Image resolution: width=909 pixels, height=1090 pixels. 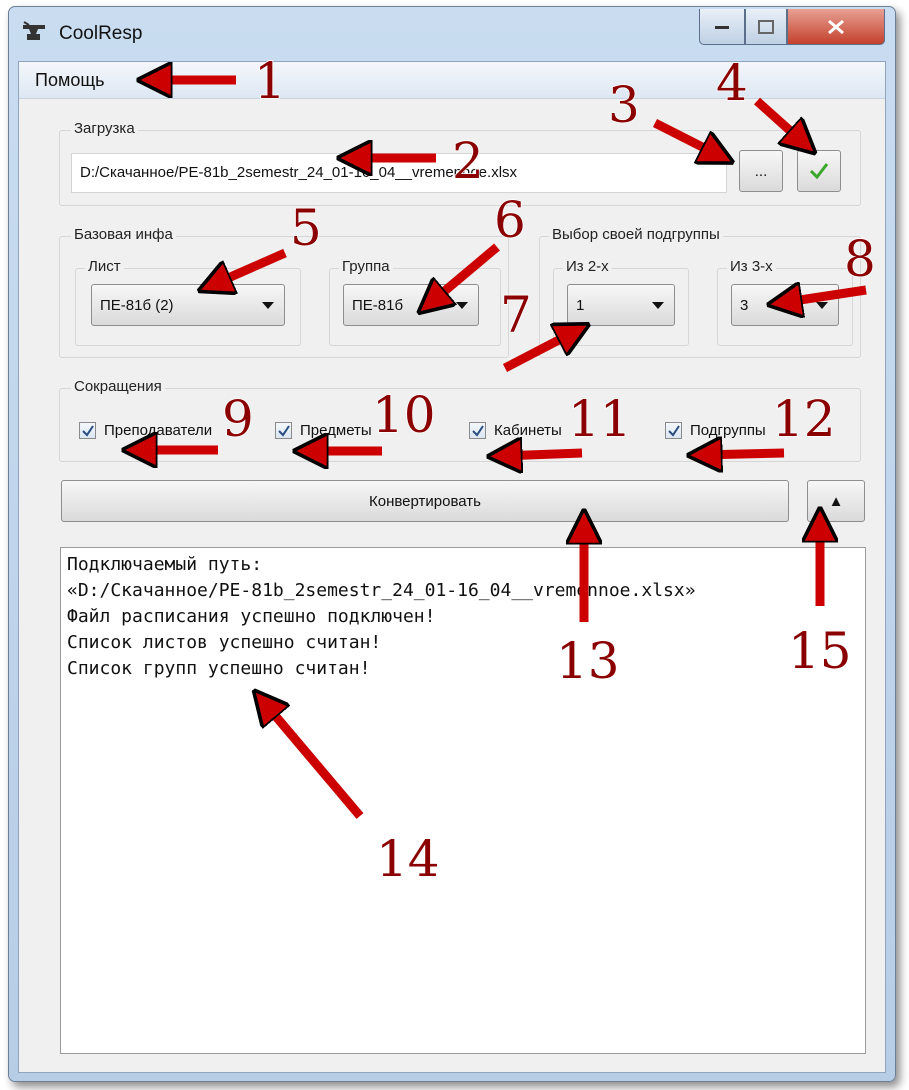 What do you see at coordinates (118, 386) in the screenshot?
I see `abbr-legend: Сокращения` at bounding box center [118, 386].